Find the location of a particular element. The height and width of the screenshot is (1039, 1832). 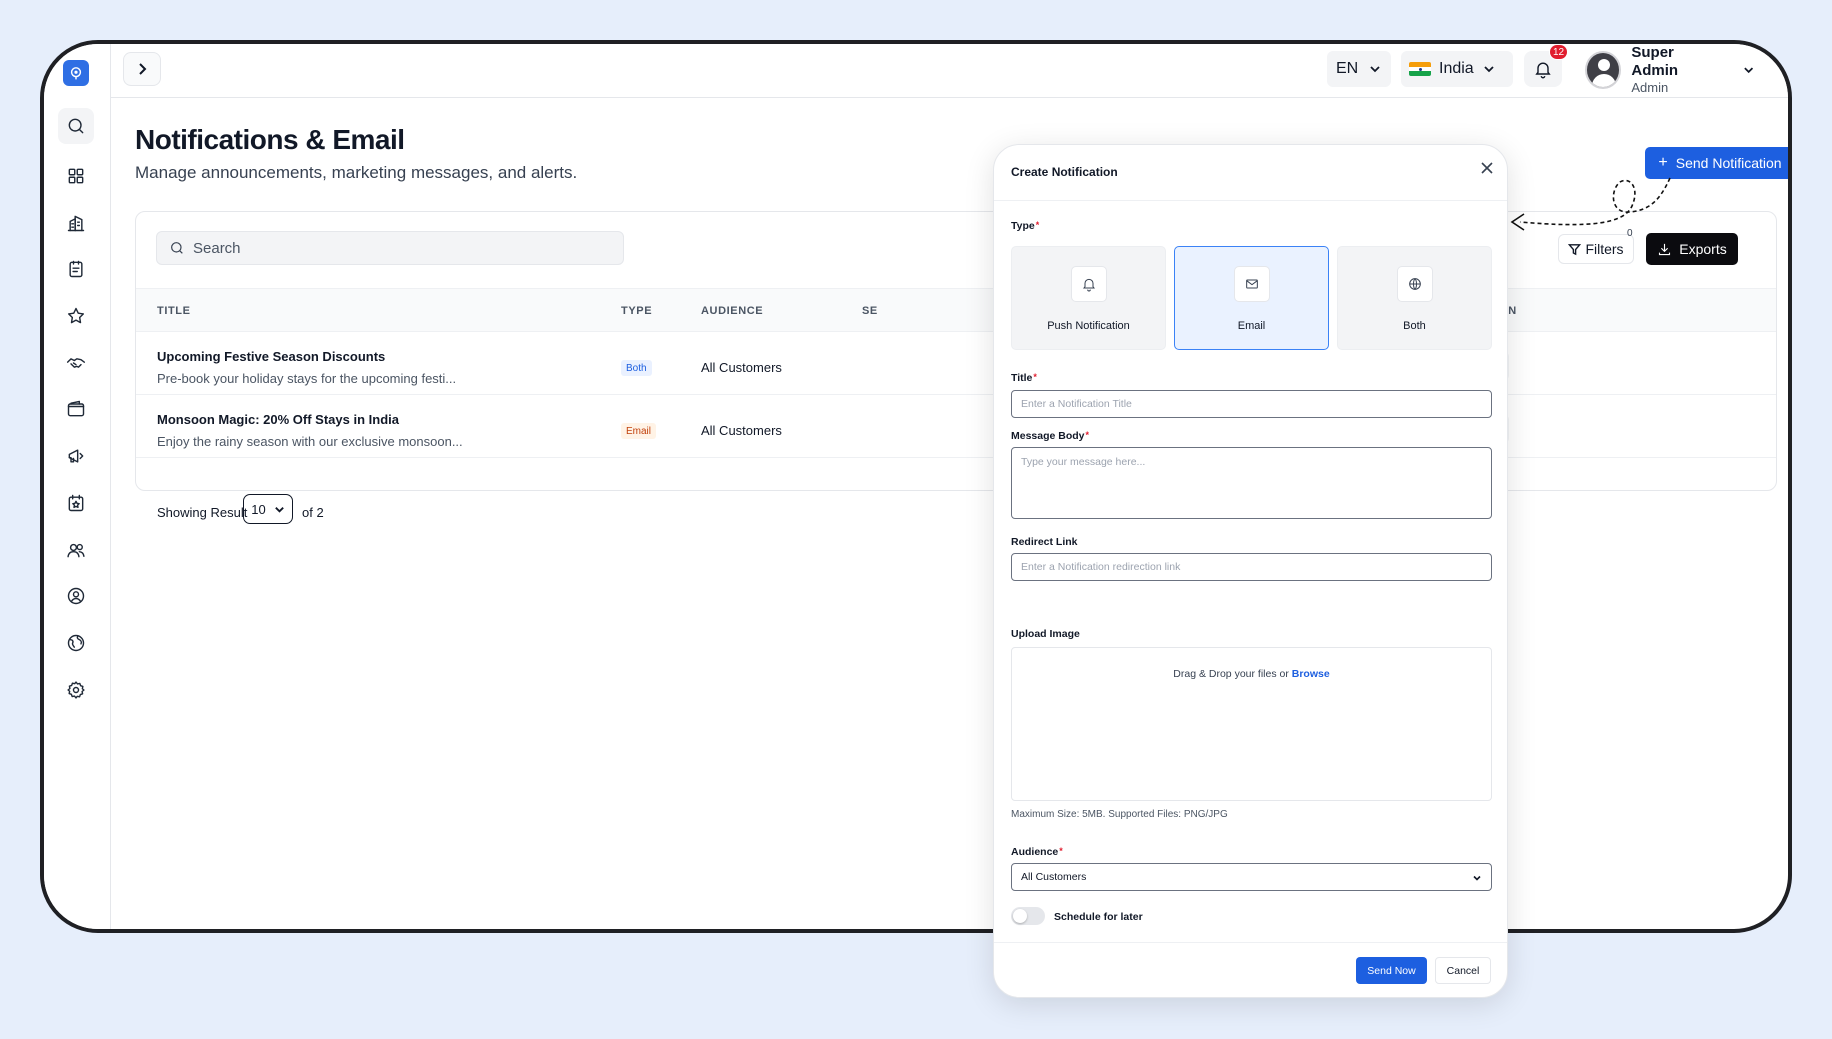

plus-icon: + is located at coordinates (1663, 162).